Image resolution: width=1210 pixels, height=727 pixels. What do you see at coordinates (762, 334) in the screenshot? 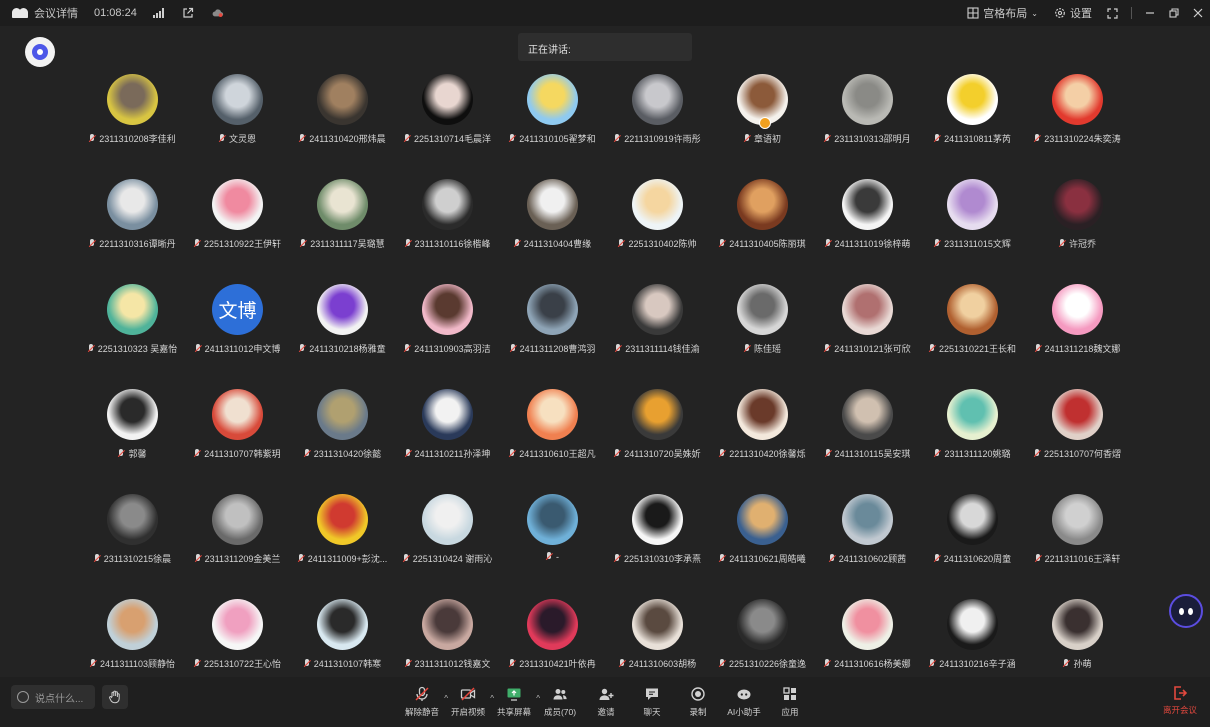
I see `participant-tile: 陈佳瑶` at bounding box center [762, 334].